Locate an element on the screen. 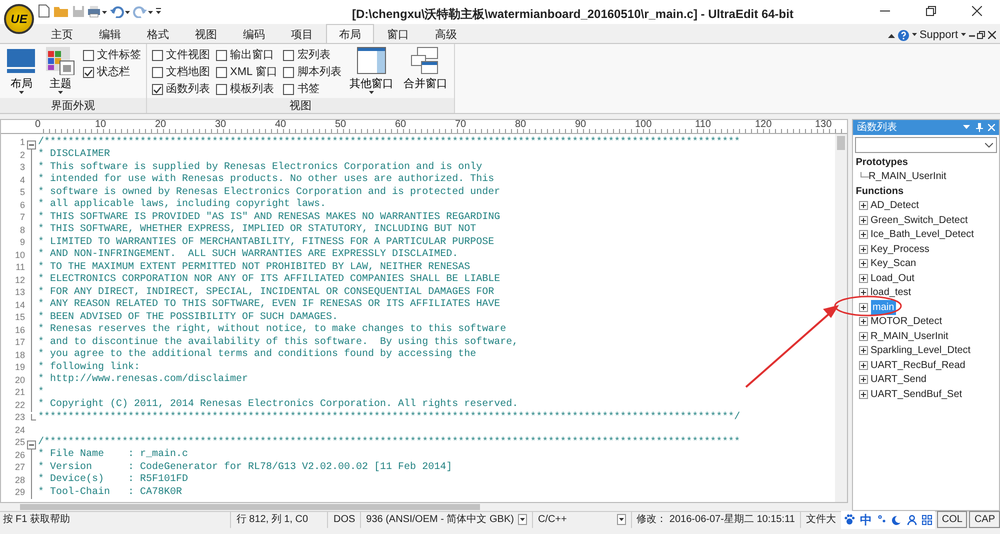 The width and height of the screenshot is (1000, 534). checkbox: 状态栏 is located at coordinates (112, 72).